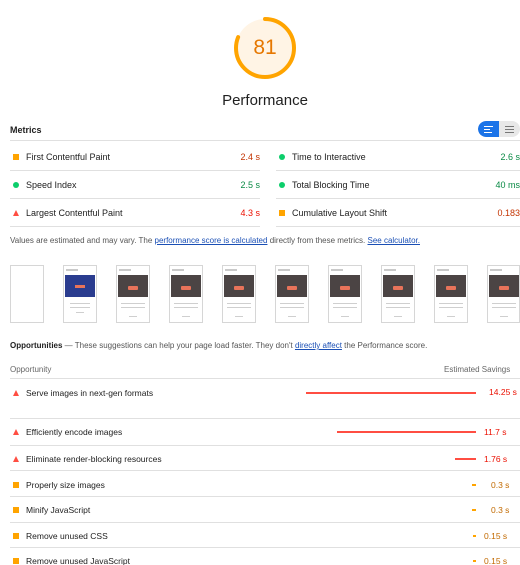  What do you see at coordinates (265, 100) in the screenshot?
I see `page-title: Performance` at bounding box center [265, 100].